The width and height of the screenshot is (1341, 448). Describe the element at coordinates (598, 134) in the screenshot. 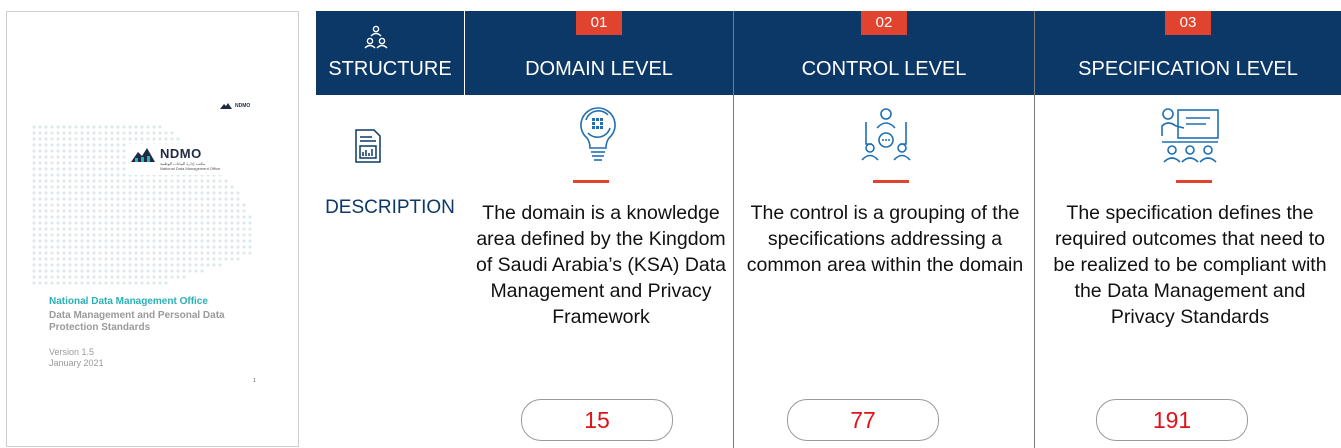

I see `lightbulb-gear-icon` at that location.